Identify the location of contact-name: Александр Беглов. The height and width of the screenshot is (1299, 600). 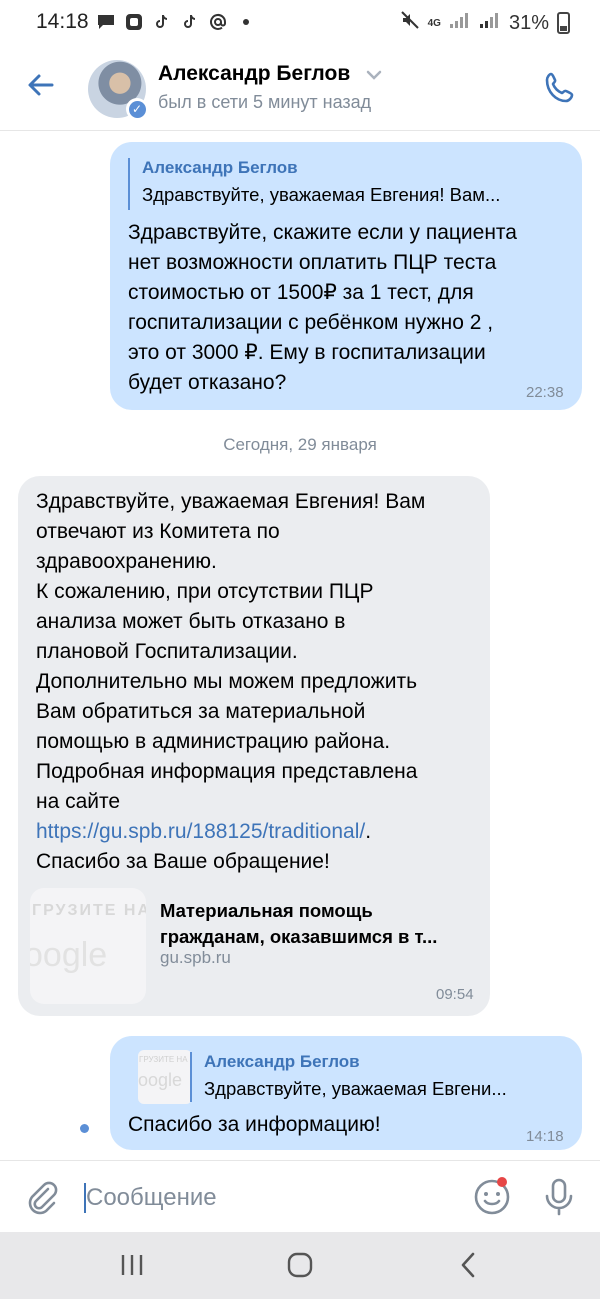
(254, 74).